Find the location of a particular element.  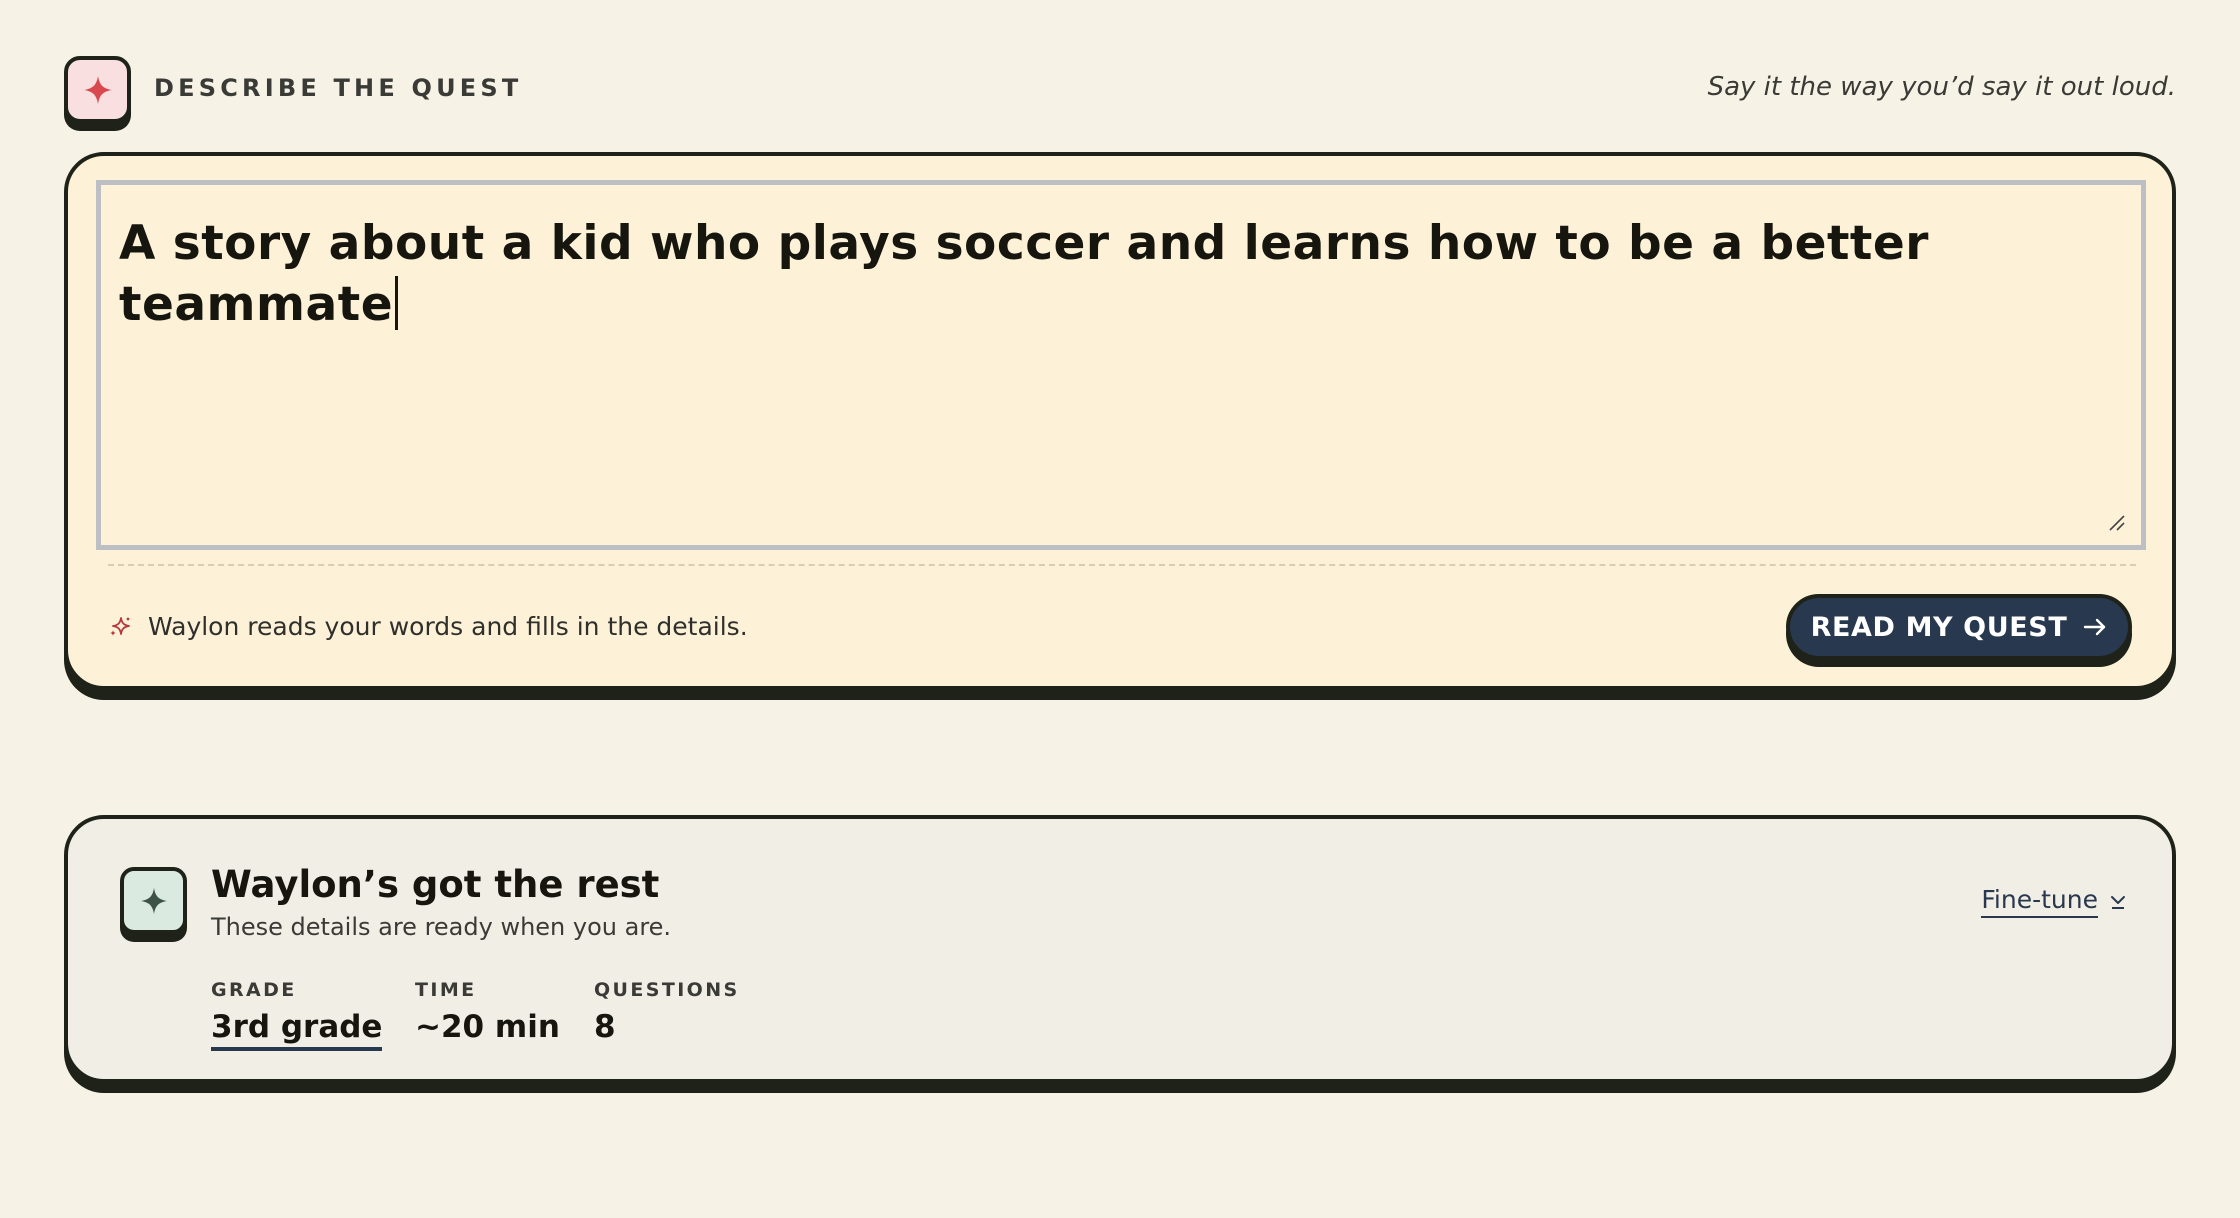

stat-grade: GRADE 3rd grade is located at coordinates (297, 1015).